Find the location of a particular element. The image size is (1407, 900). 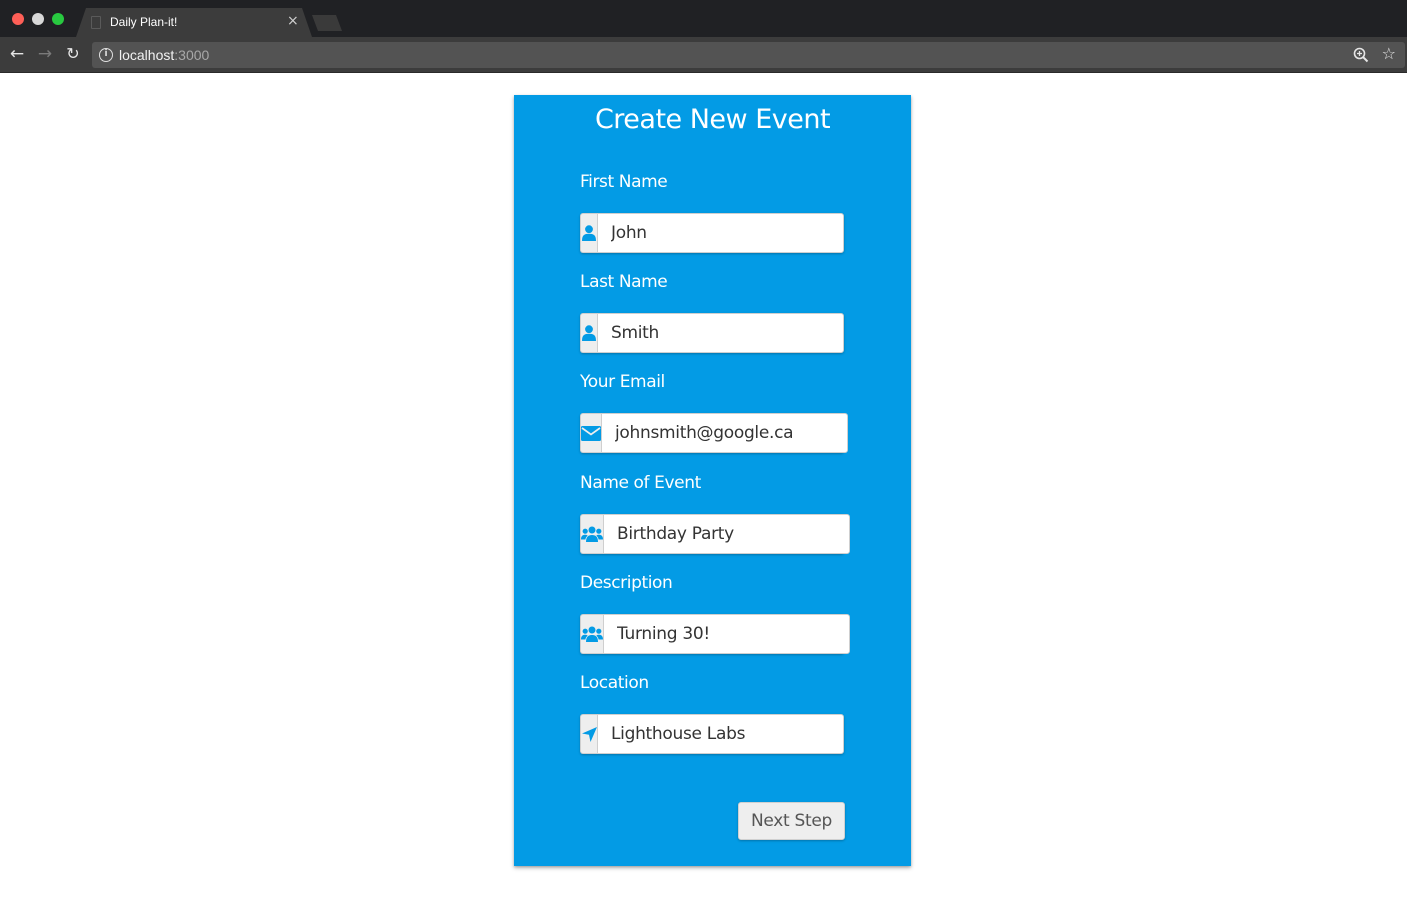

event-name-label: Name of Event is located at coordinates (640, 483).